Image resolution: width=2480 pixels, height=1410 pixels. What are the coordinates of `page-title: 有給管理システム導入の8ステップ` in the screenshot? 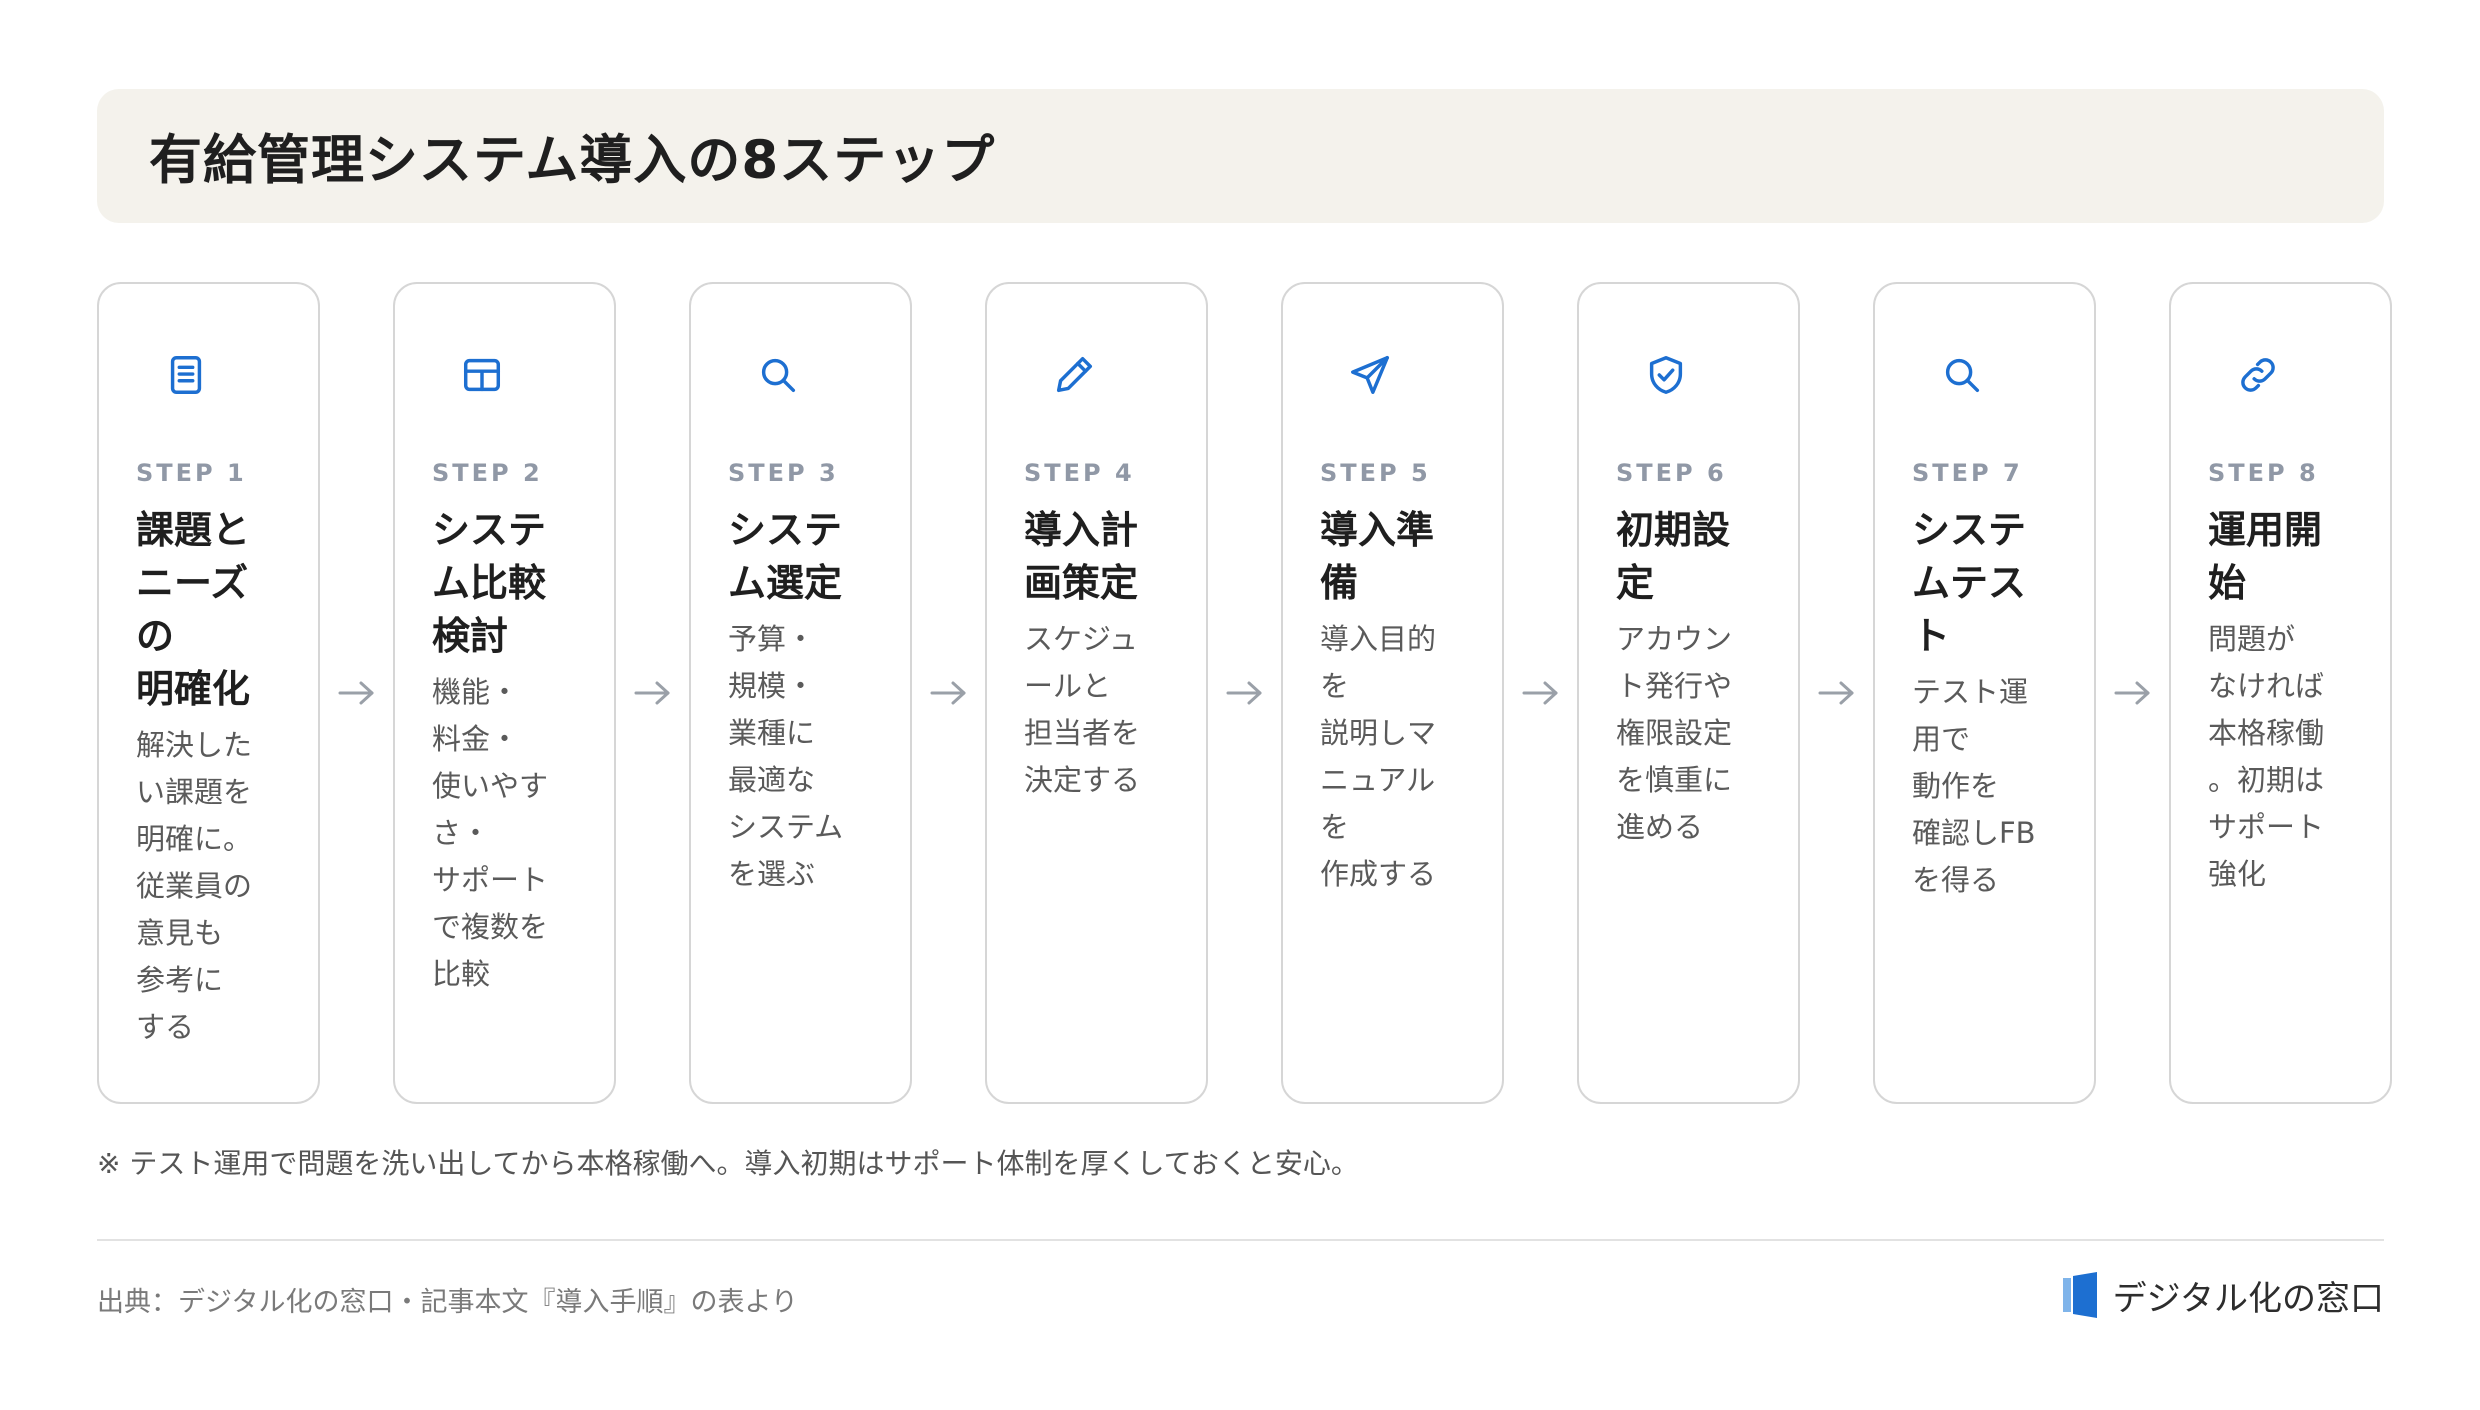 It's located at (572, 160).